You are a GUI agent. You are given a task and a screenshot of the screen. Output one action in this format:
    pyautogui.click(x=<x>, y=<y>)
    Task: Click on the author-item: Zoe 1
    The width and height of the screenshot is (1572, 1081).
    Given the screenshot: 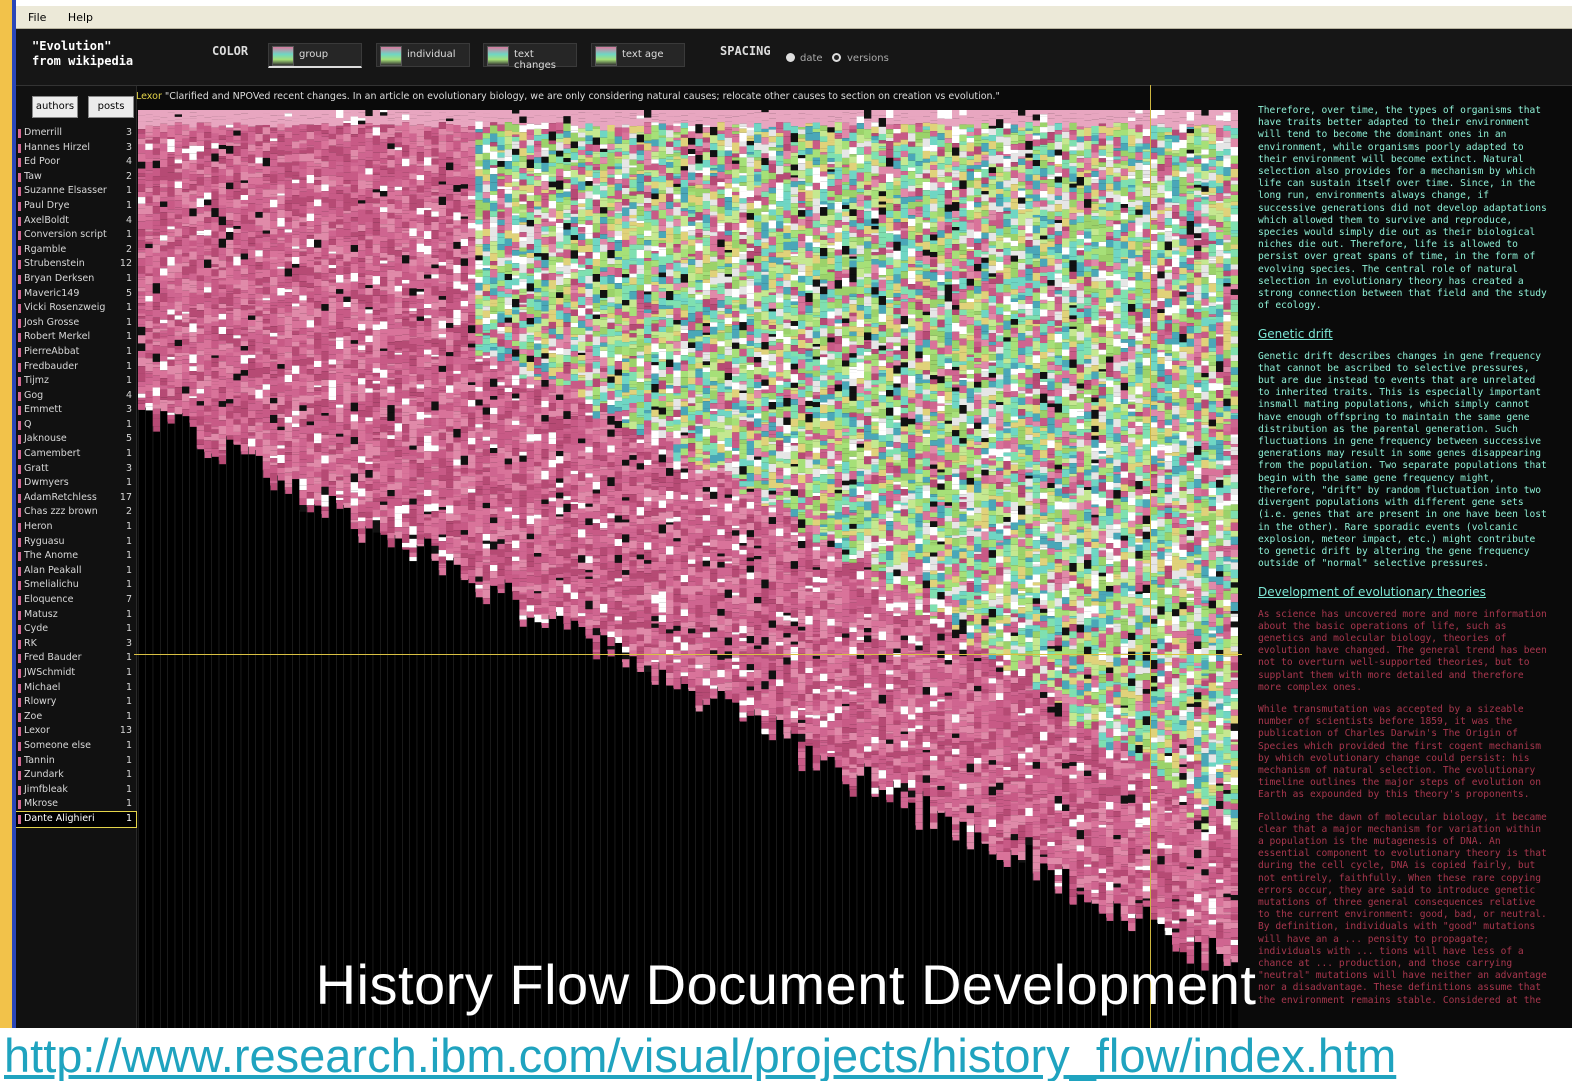 What is the action you would take?
    pyautogui.click(x=76, y=717)
    